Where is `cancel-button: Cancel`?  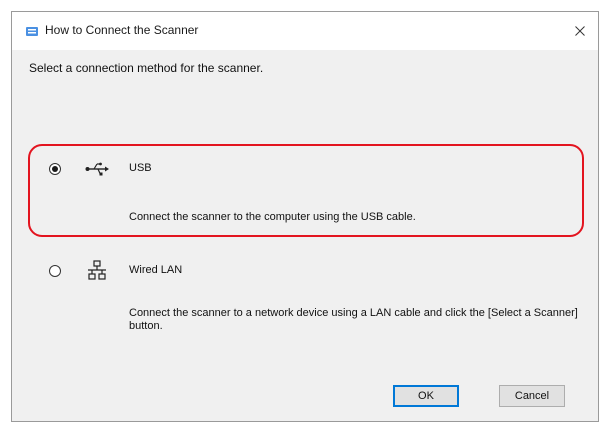
cancel-button: Cancel is located at coordinates (532, 396).